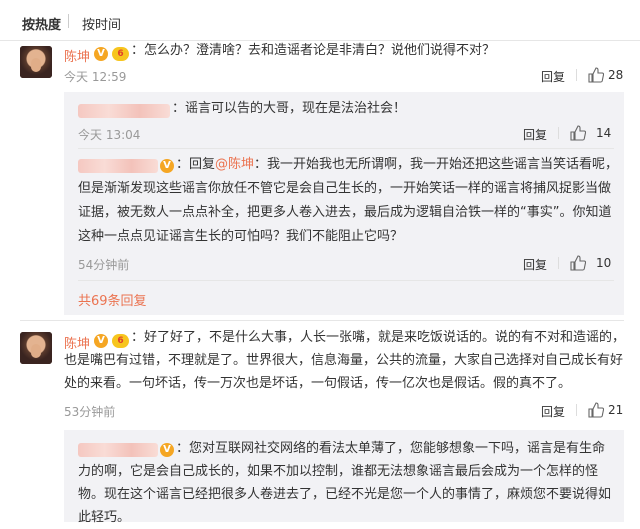 The image size is (640, 529). I want to click on comment-time: 今天 12:59, so click(95, 77).